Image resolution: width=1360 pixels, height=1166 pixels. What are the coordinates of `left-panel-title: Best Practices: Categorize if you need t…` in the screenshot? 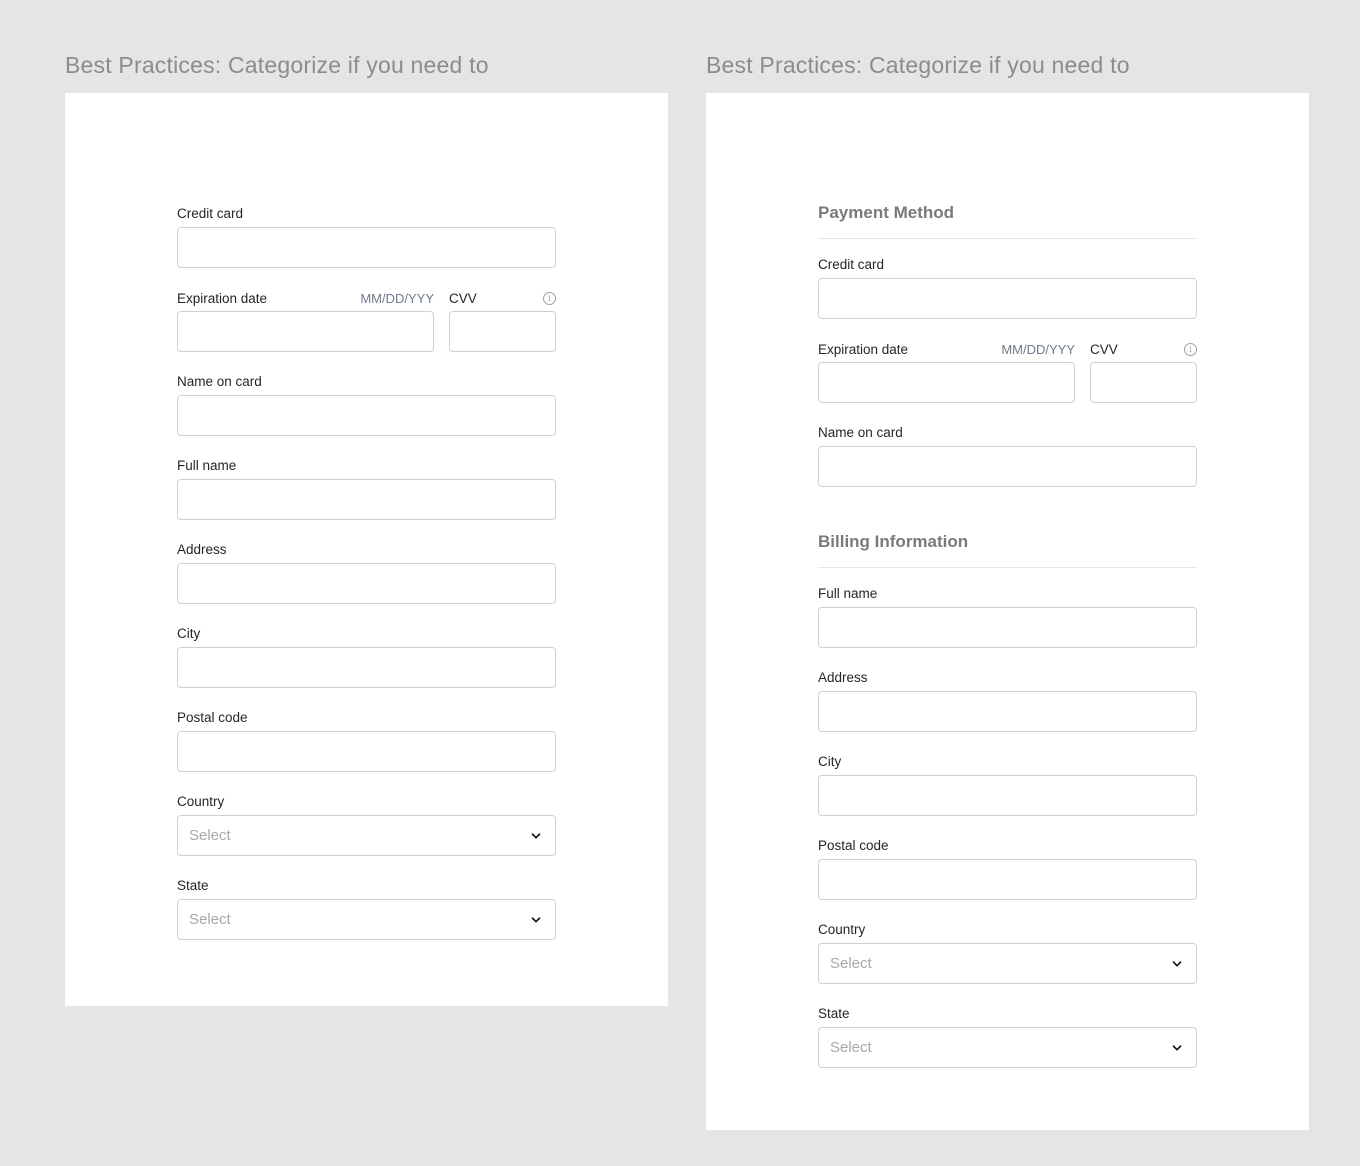 It's located at (277, 65).